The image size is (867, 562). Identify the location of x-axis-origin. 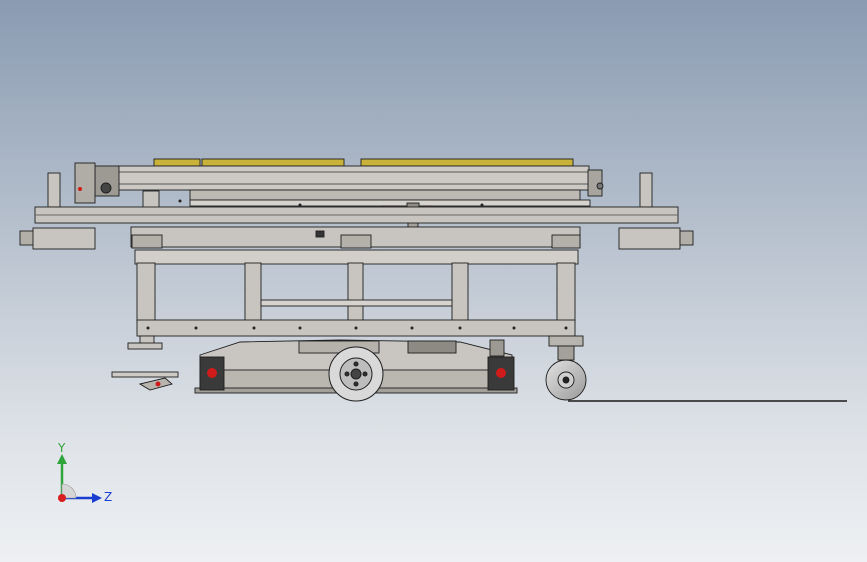
(62, 498).